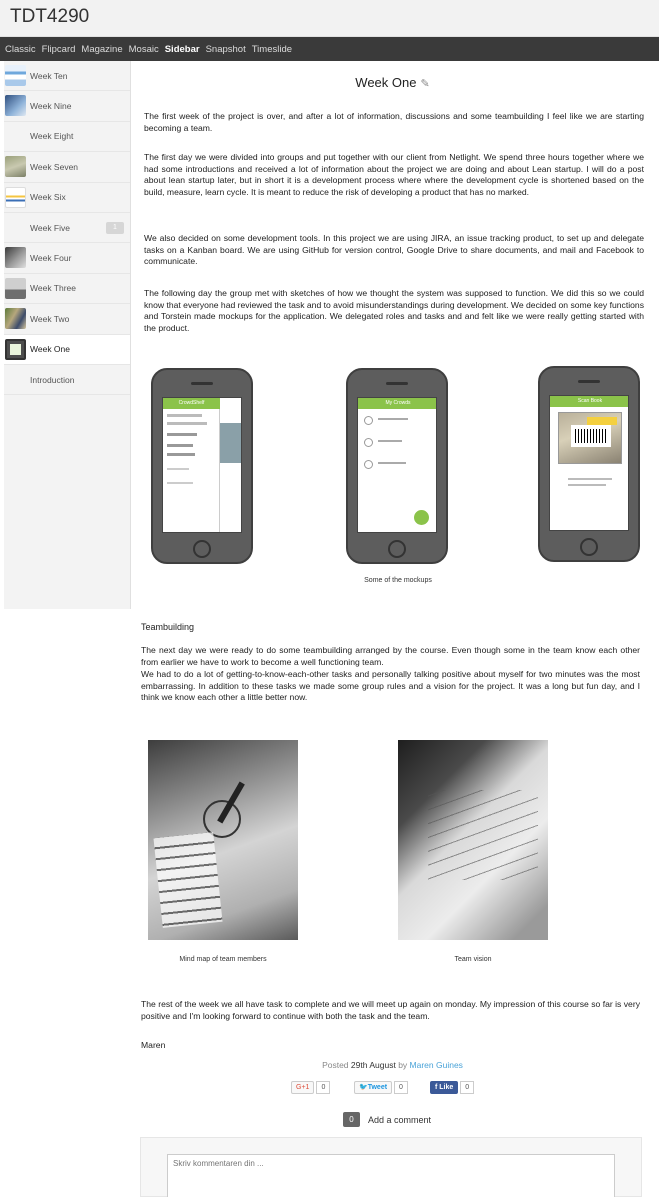 Image resolution: width=659 pixels, height=1197 pixels. Describe the element at coordinates (50, 227) in the screenshot. I see `sidebar-item-label: Week Five` at that location.